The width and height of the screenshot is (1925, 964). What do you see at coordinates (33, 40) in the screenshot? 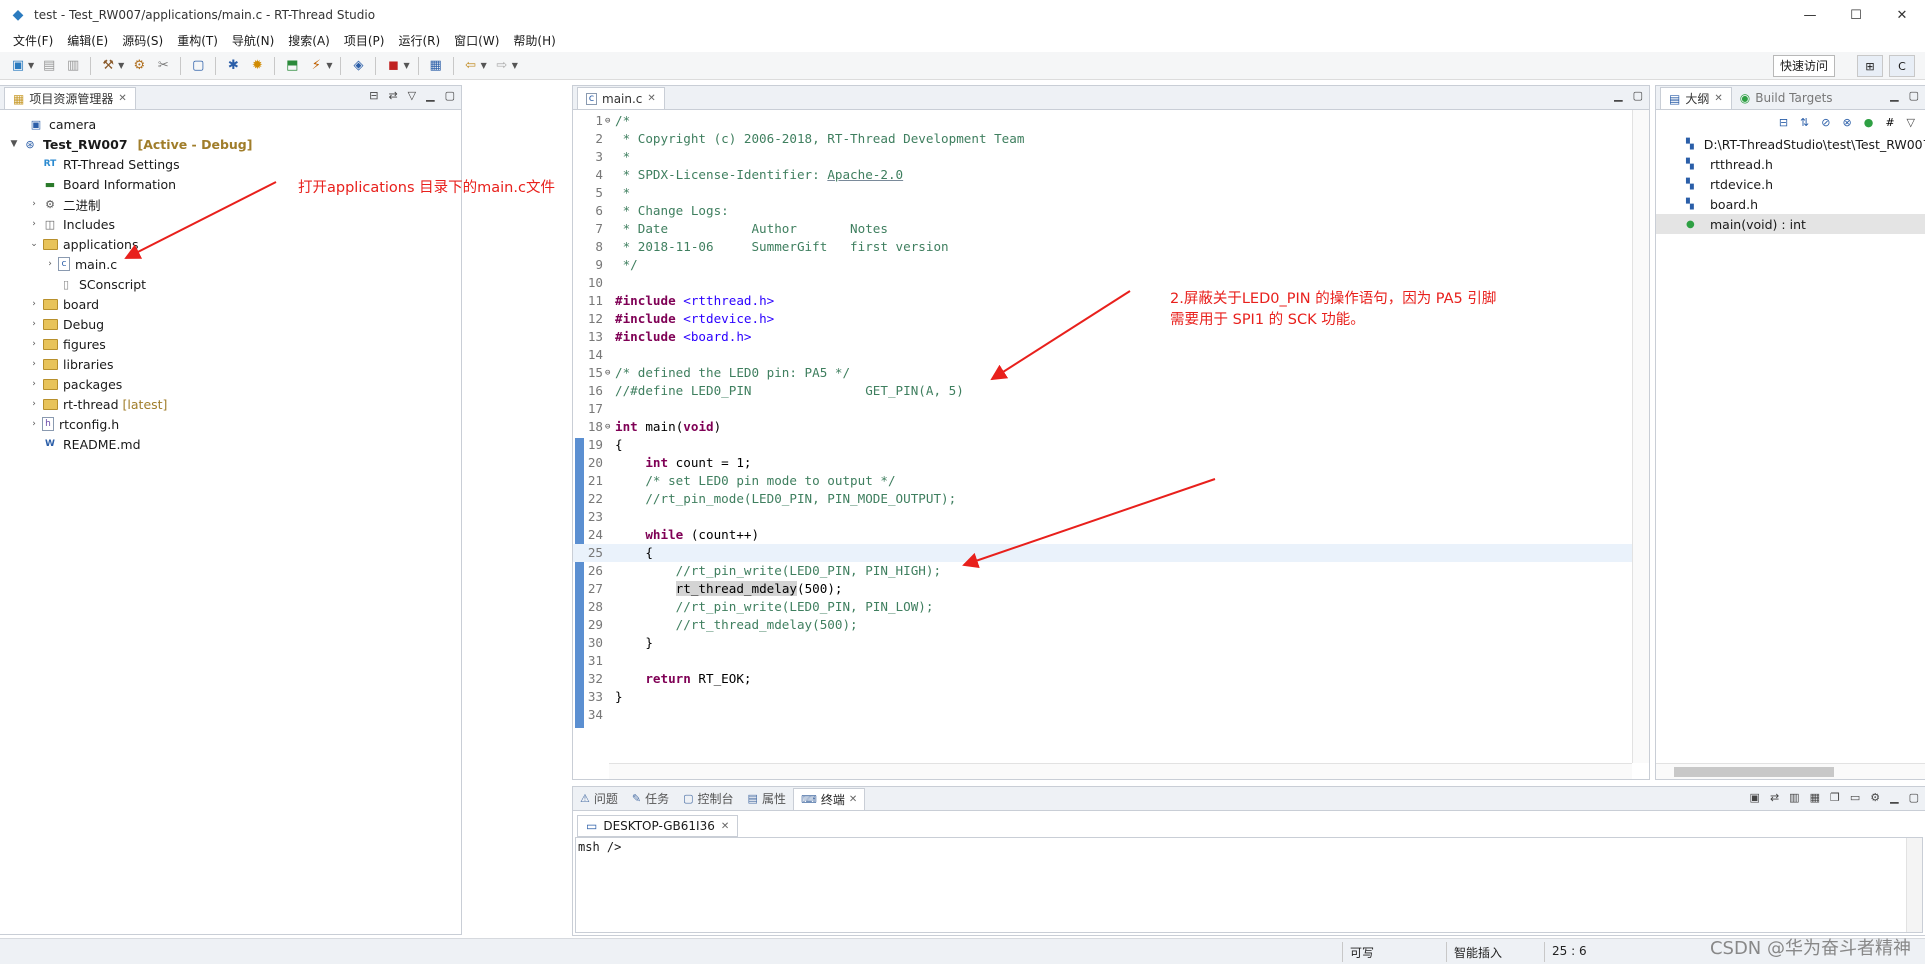
I see `menu-file: 文件(F)` at bounding box center [33, 40].